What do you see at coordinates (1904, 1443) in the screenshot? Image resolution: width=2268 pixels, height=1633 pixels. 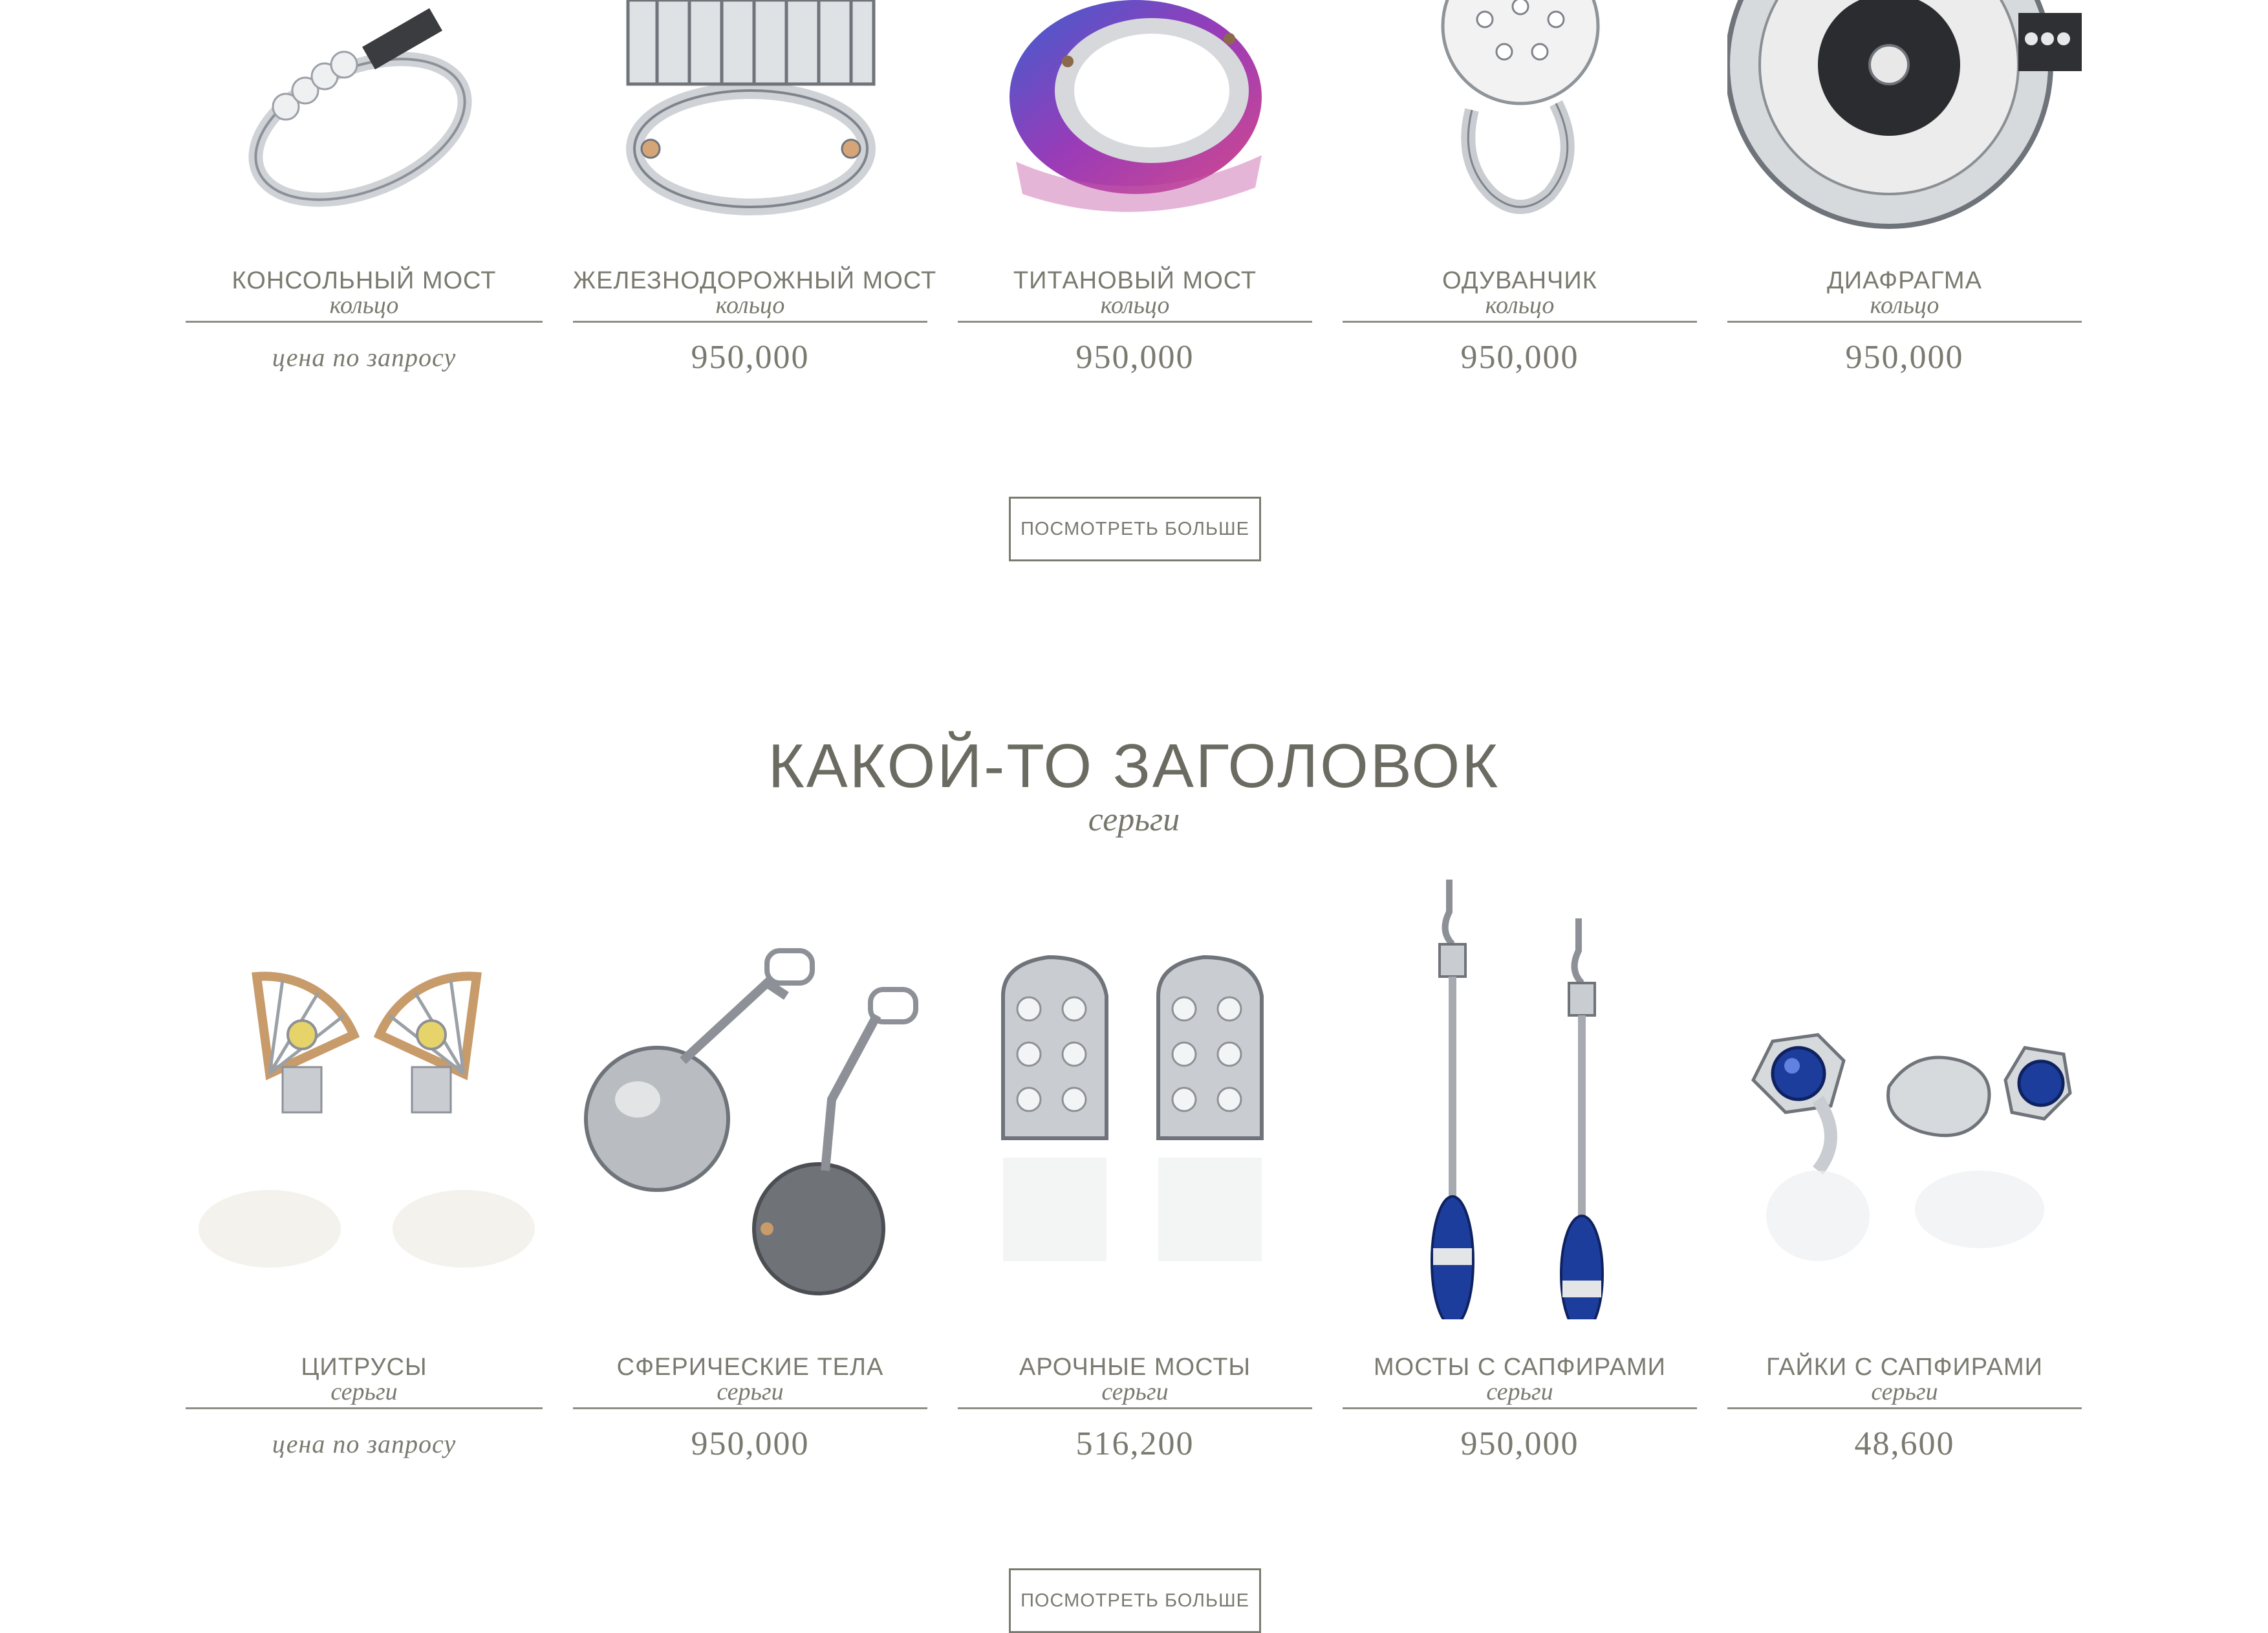 I see `product-price: 48,600` at bounding box center [1904, 1443].